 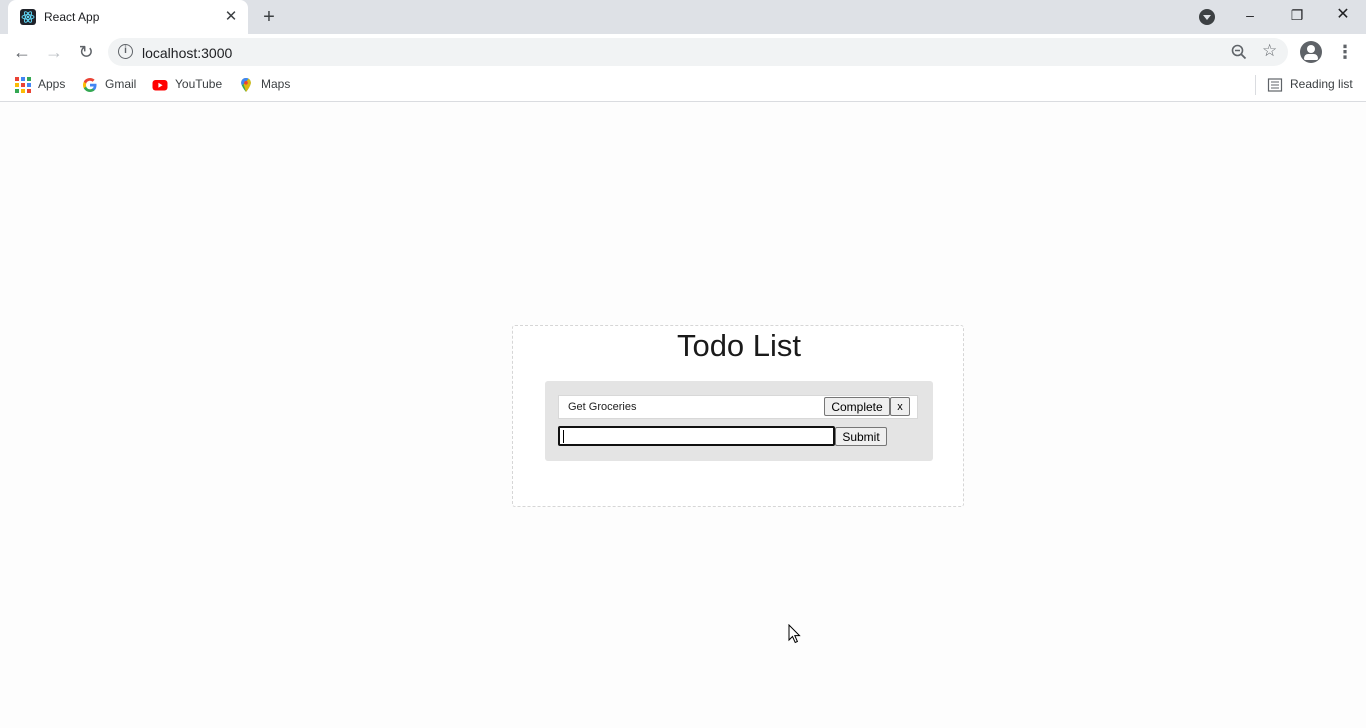 I want to click on tab-search-icon, so click(x=1207, y=17).